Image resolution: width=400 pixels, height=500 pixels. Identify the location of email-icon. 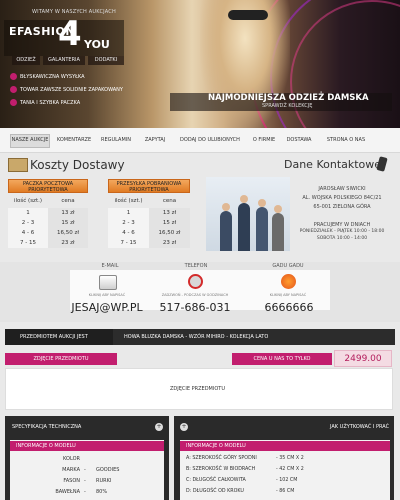
(108, 282).